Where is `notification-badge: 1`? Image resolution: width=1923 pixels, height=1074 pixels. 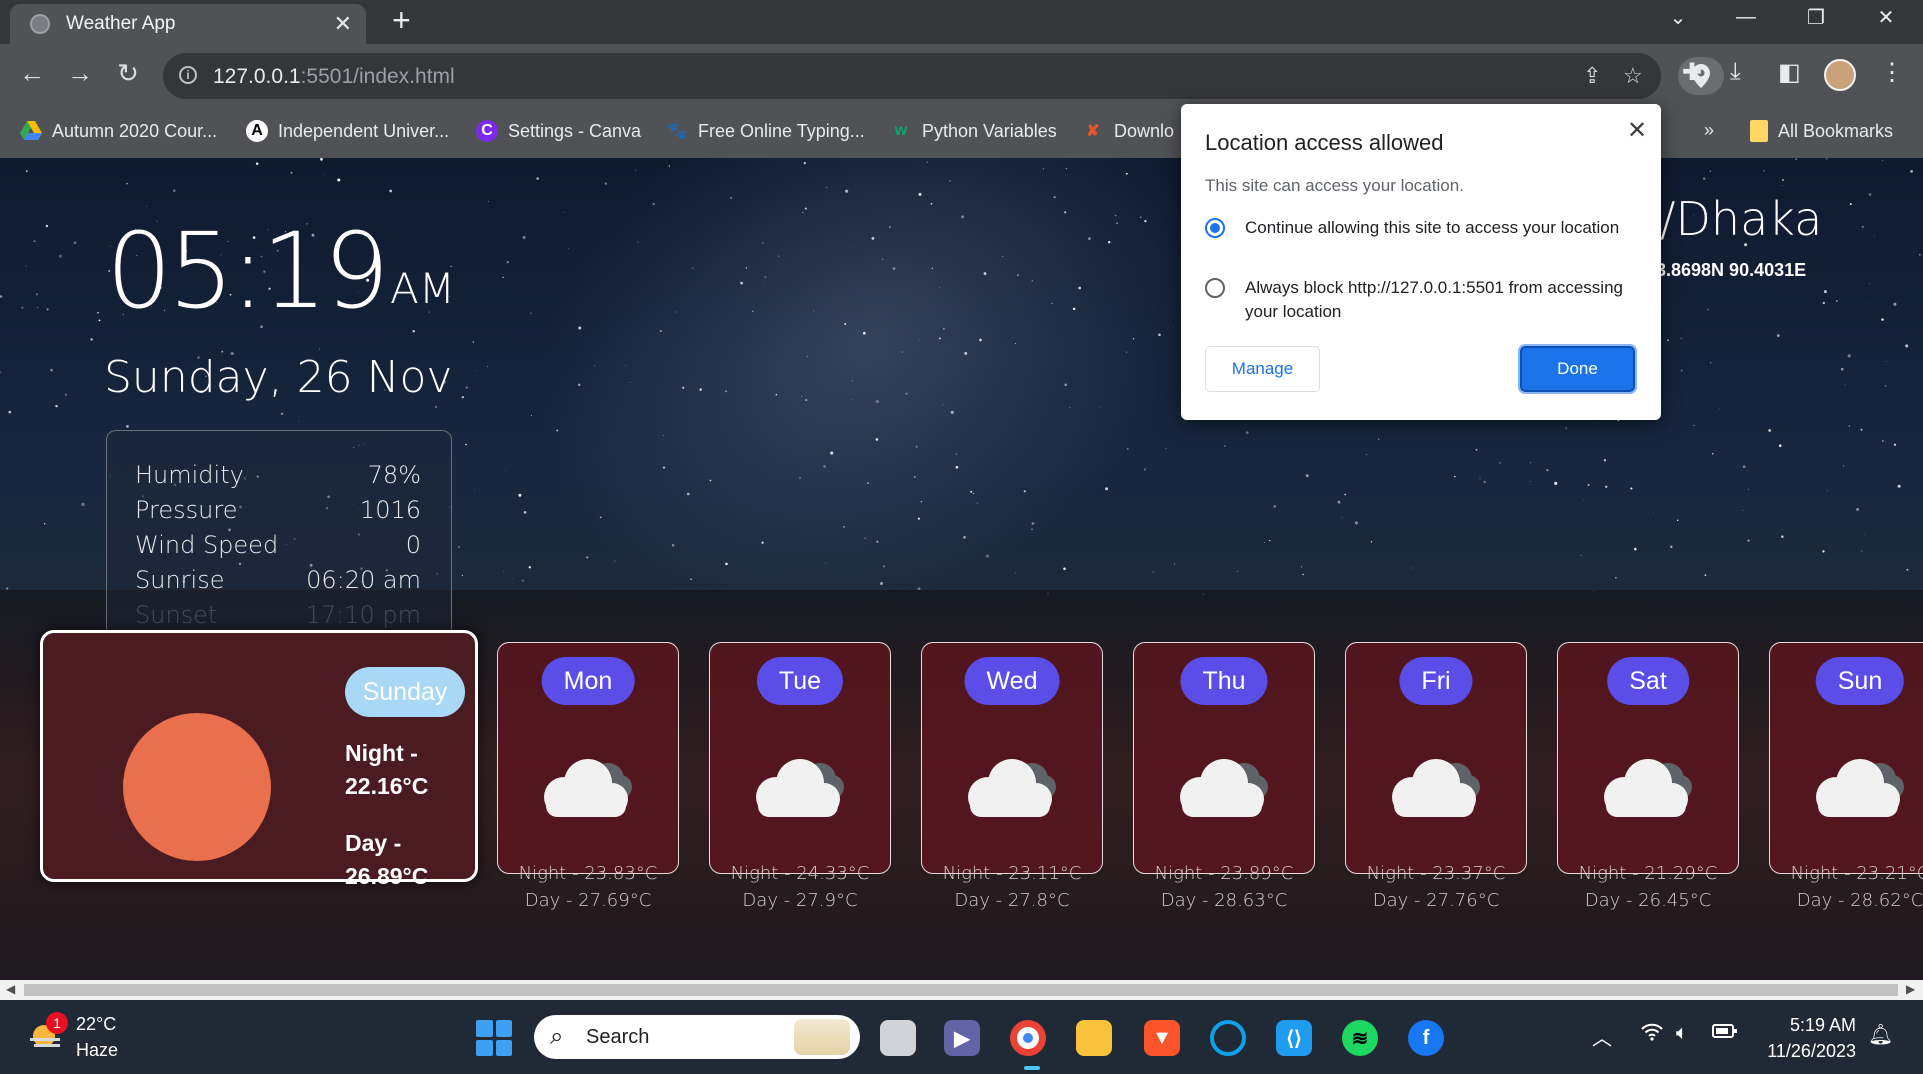
notification-badge: 1 is located at coordinates (57, 1023).